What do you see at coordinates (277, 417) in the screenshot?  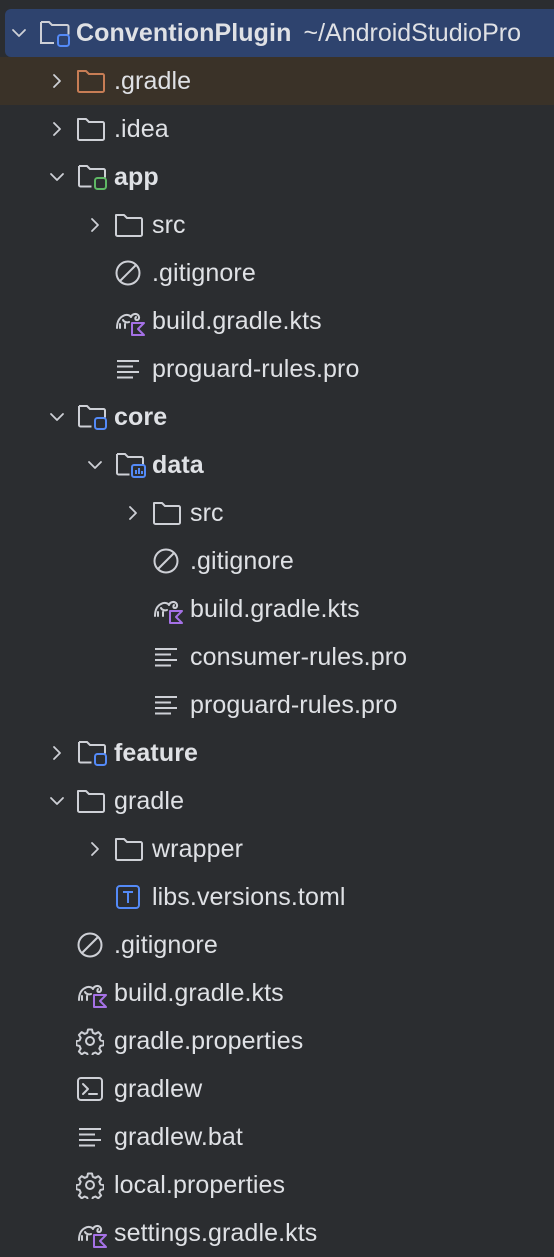 I see `tree-row-core: core` at bounding box center [277, 417].